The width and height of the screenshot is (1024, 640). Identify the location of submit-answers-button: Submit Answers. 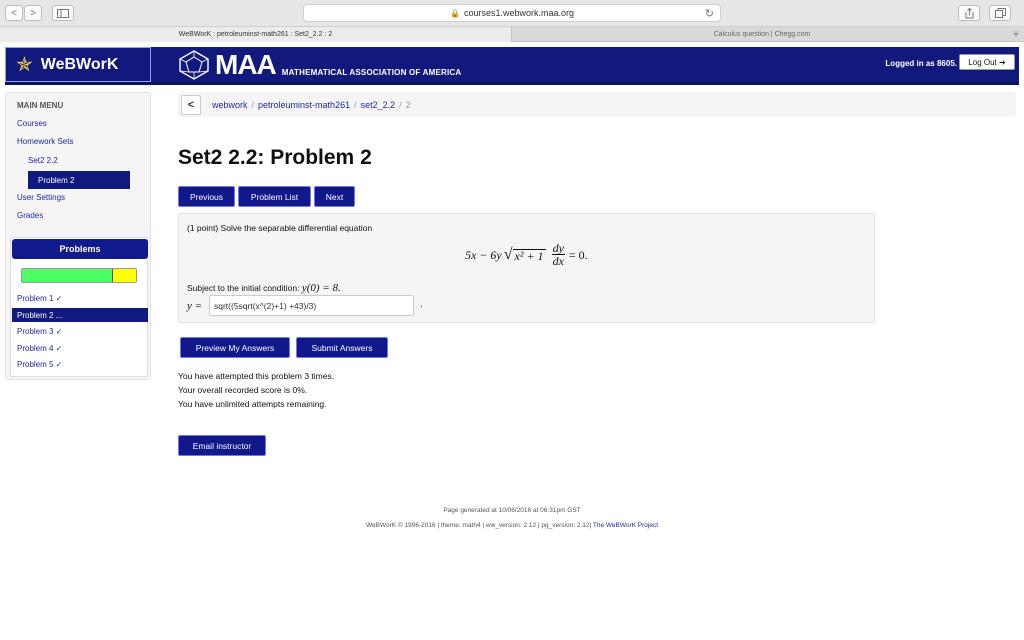
(342, 347).